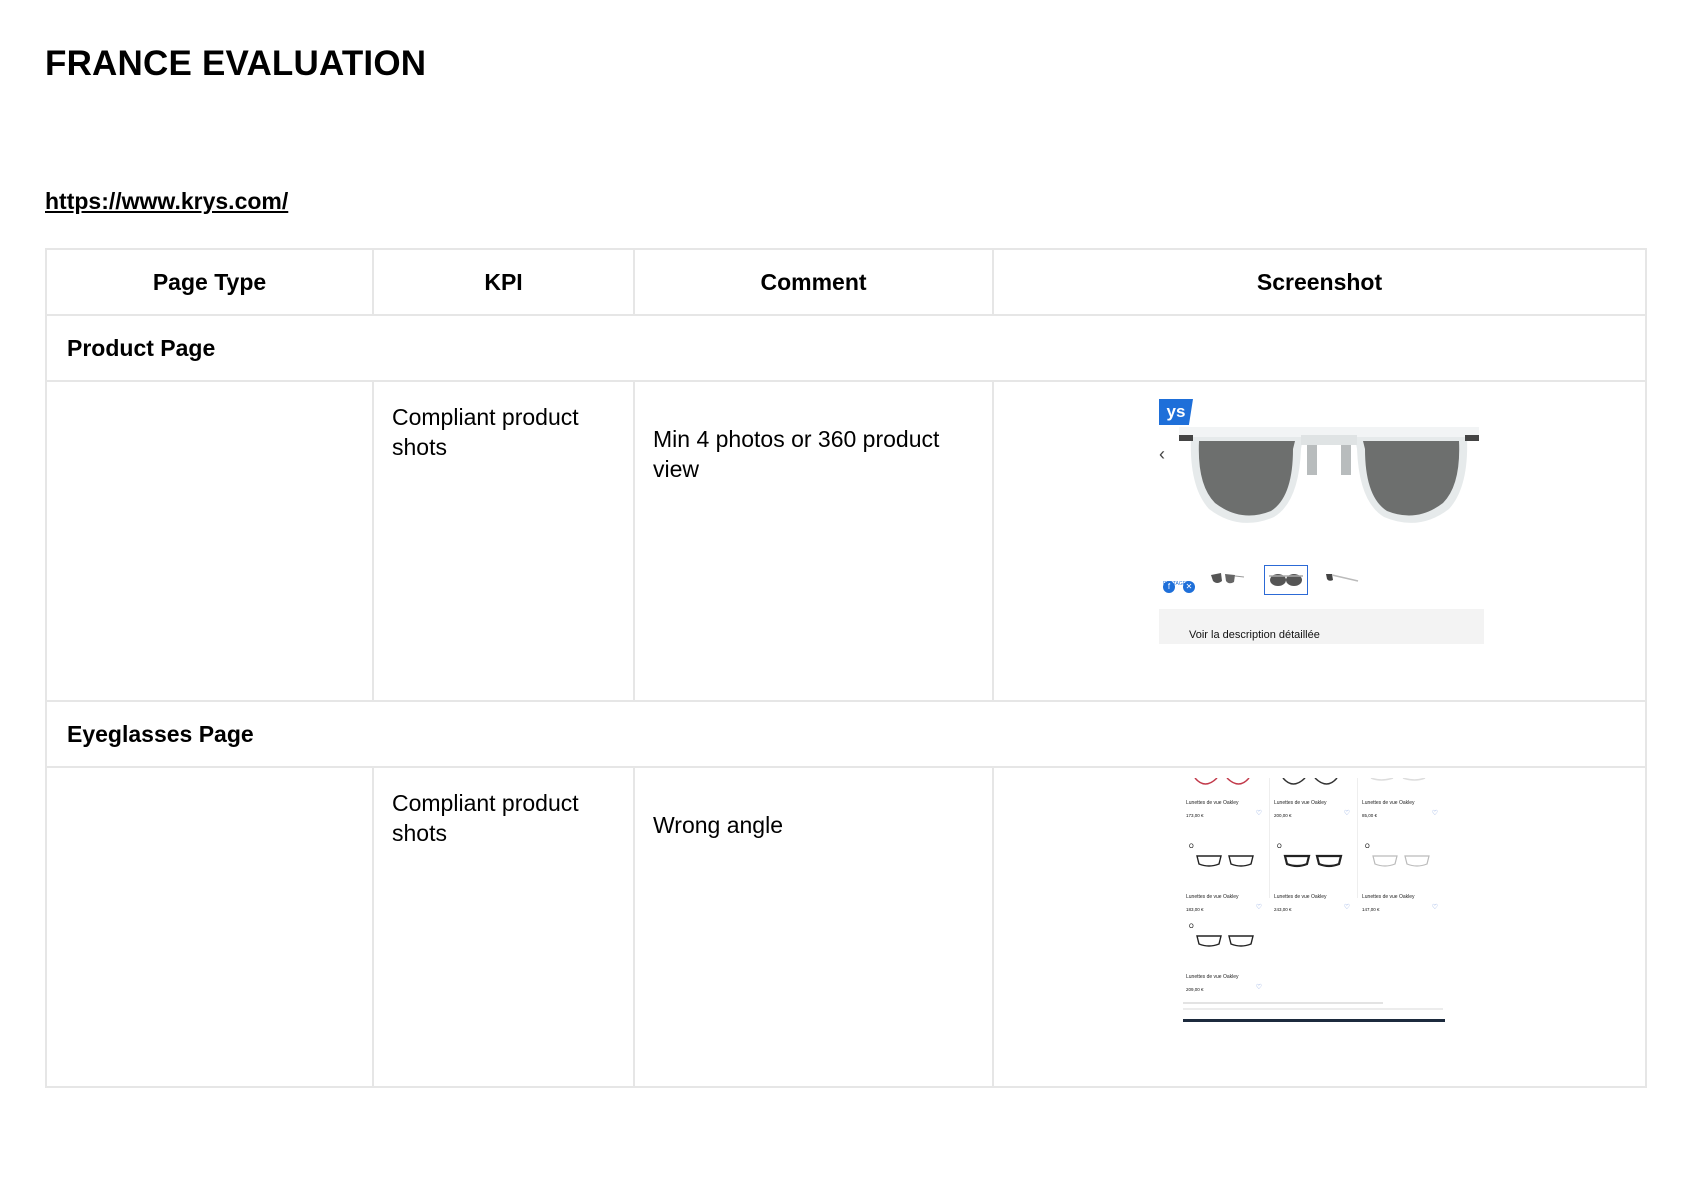 Image resolution: width=1684 pixels, height=1191 pixels. Describe the element at coordinates (1176, 412) in the screenshot. I see `krys-logo: ys` at that location.